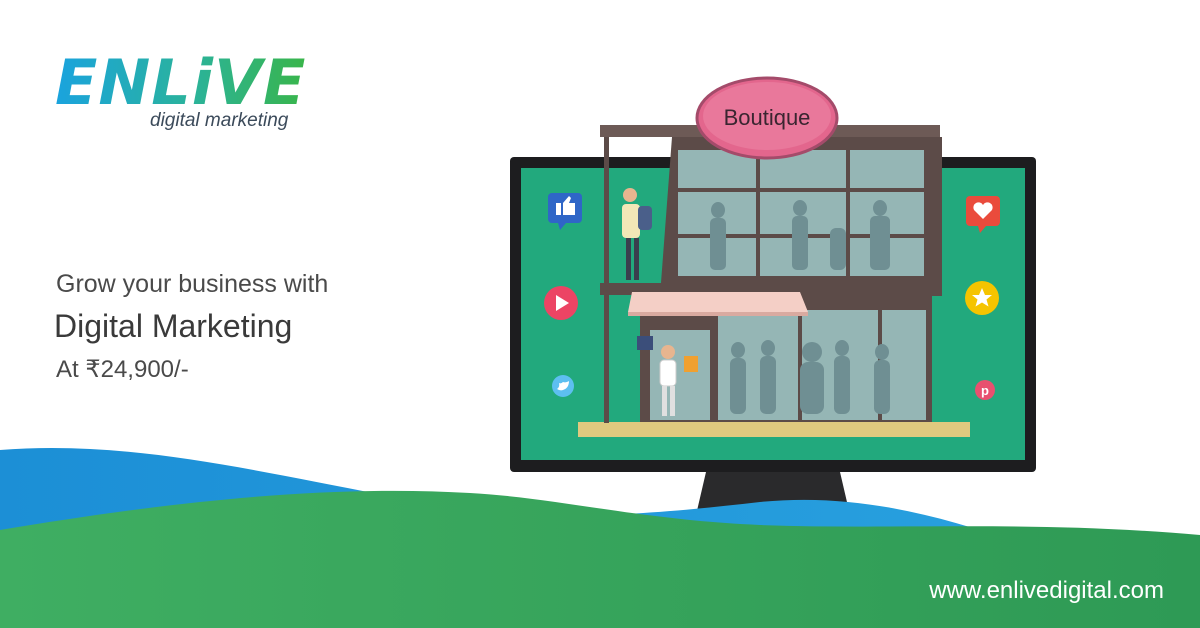  Describe the element at coordinates (219, 120) in the screenshot. I see `brand-tagline: digital marketing` at that location.